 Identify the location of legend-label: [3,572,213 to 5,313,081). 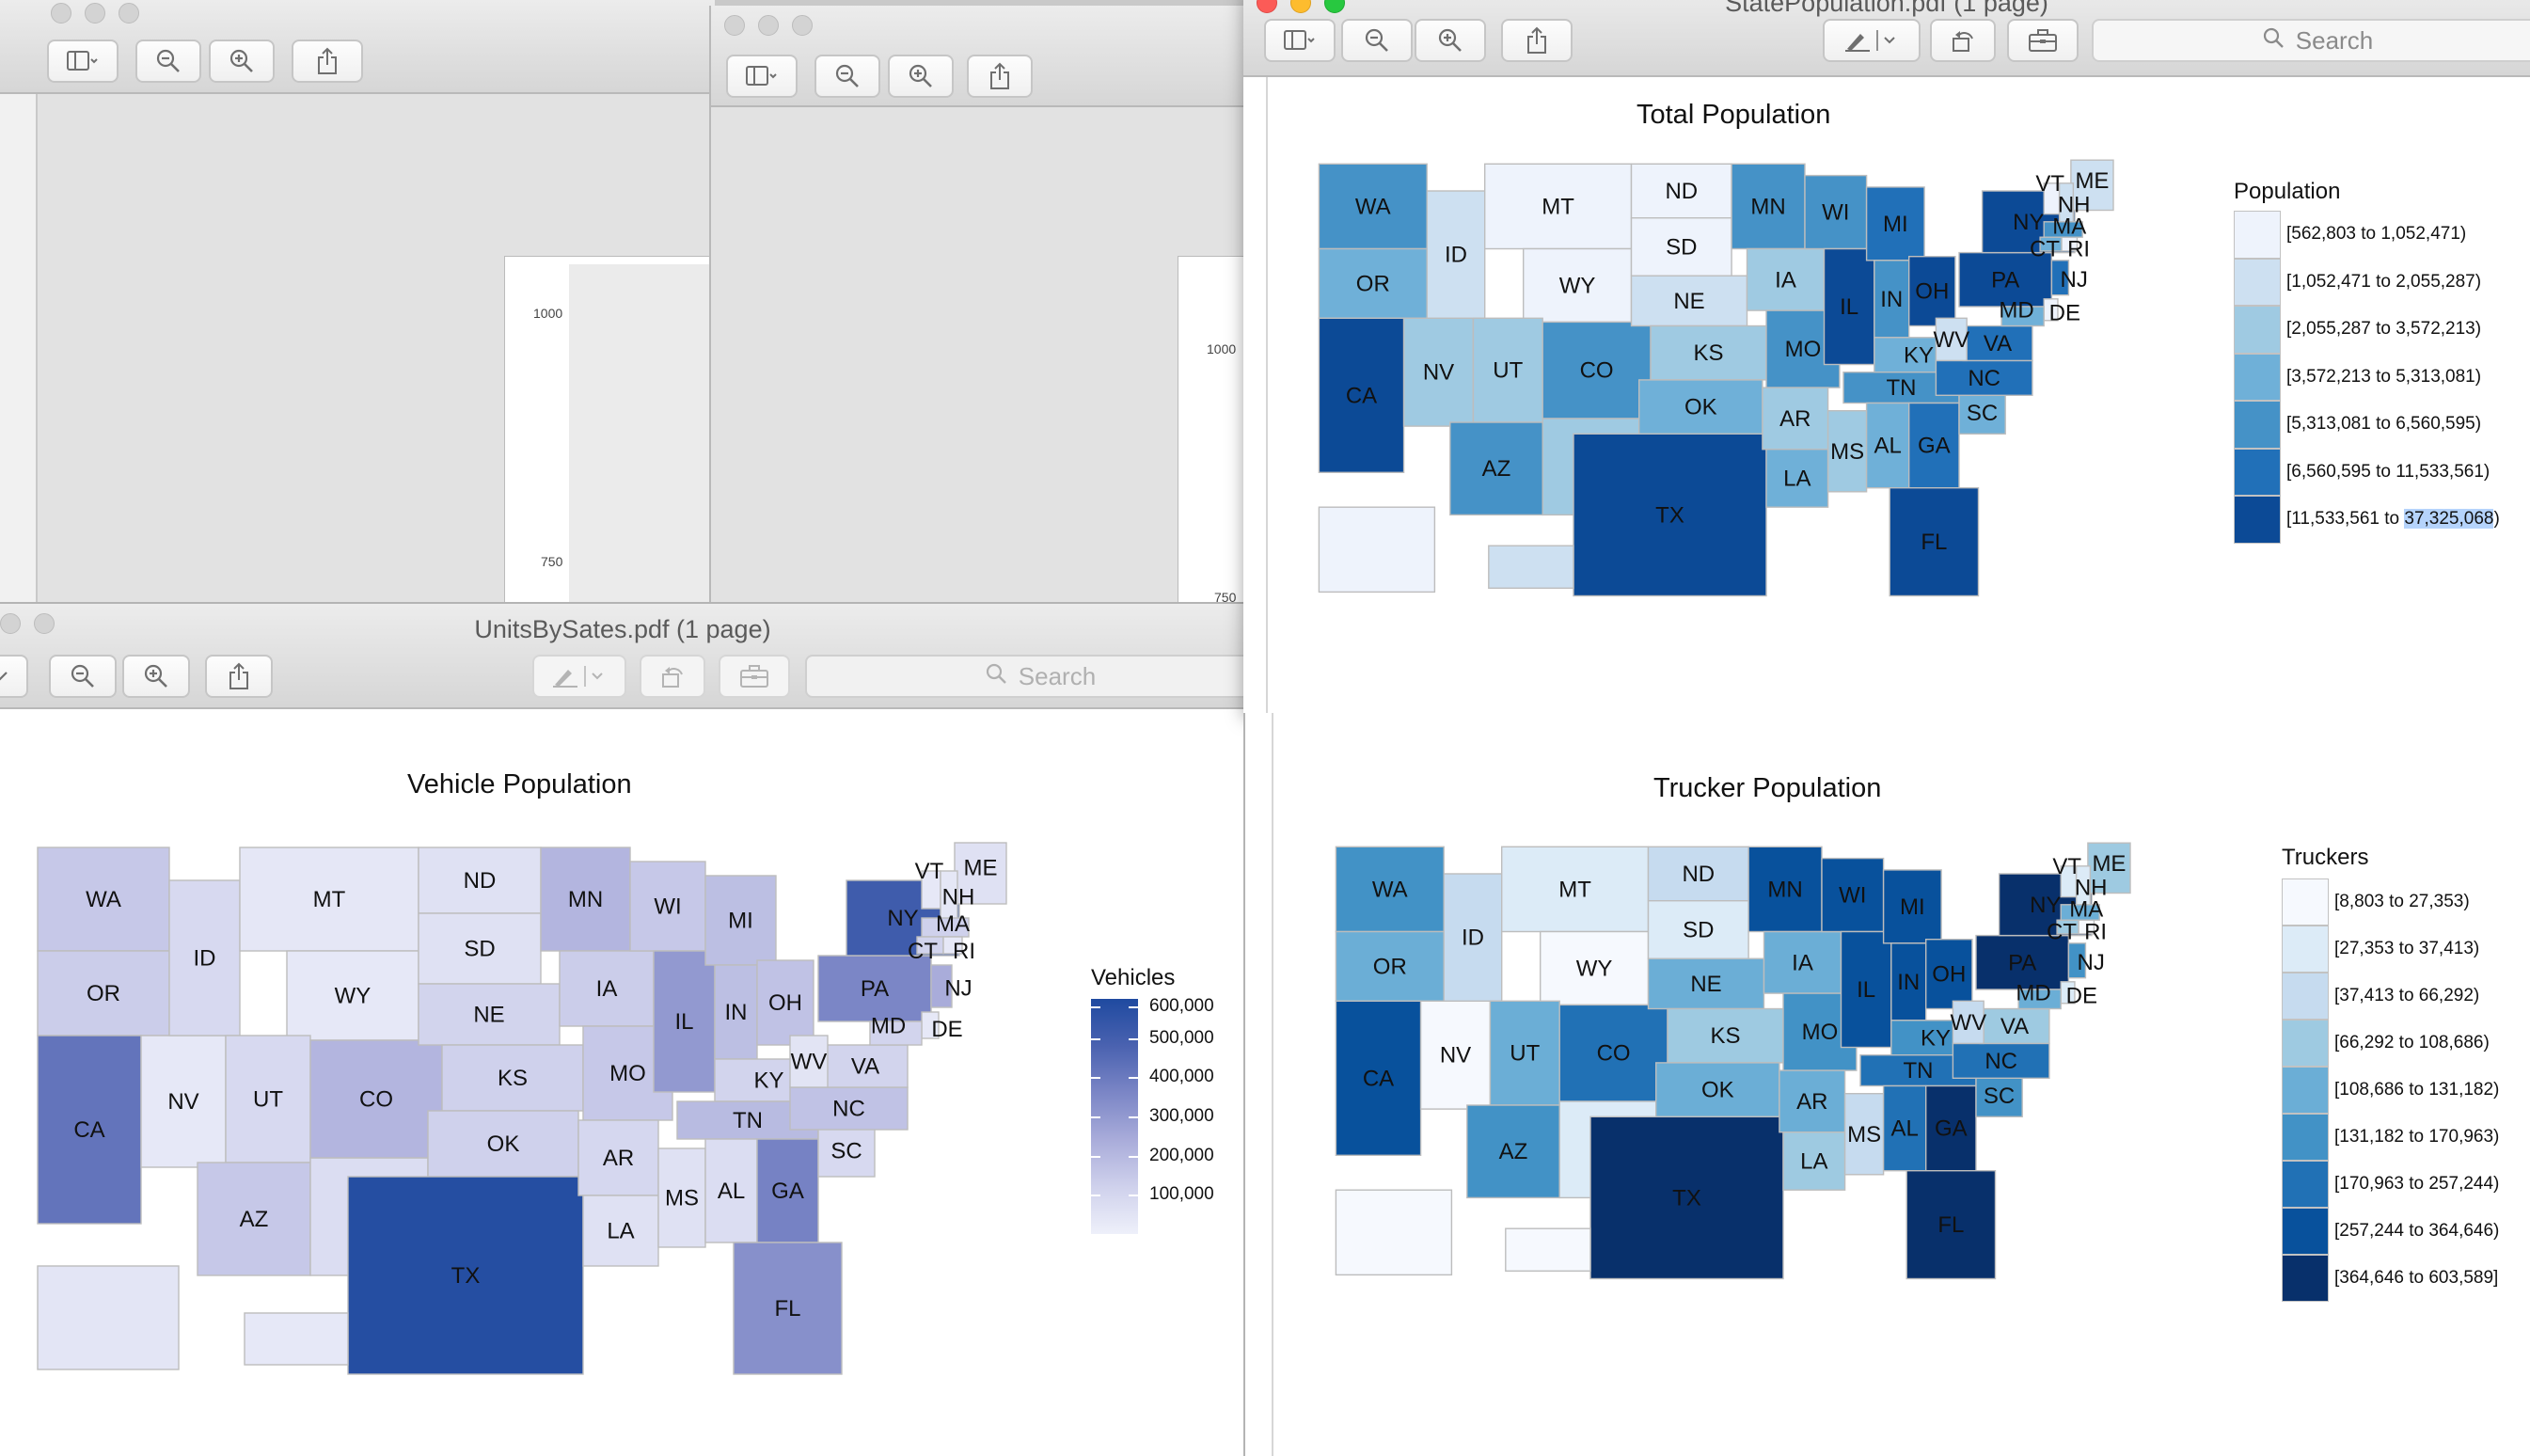
(2384, 376).